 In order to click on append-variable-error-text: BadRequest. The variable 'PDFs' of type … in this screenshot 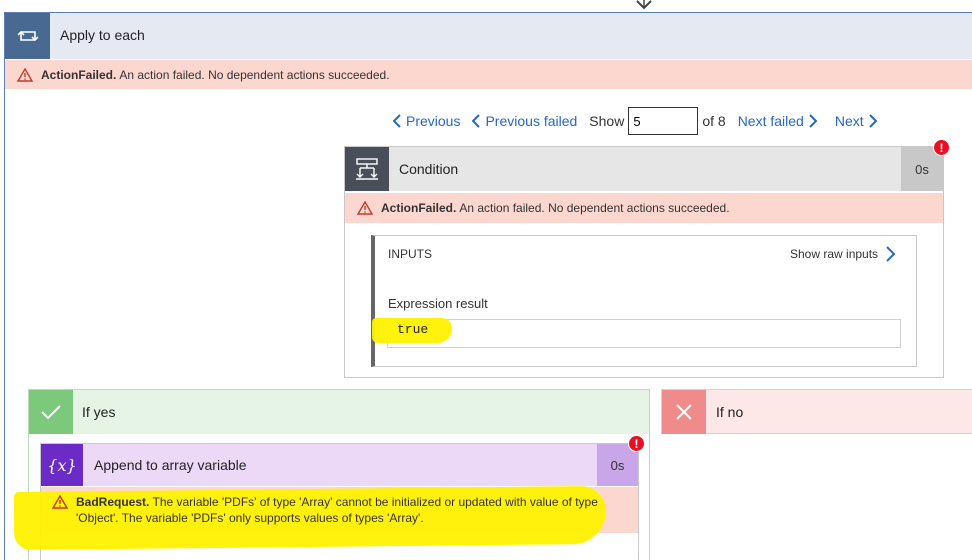, I will do `click(331, 510)`.